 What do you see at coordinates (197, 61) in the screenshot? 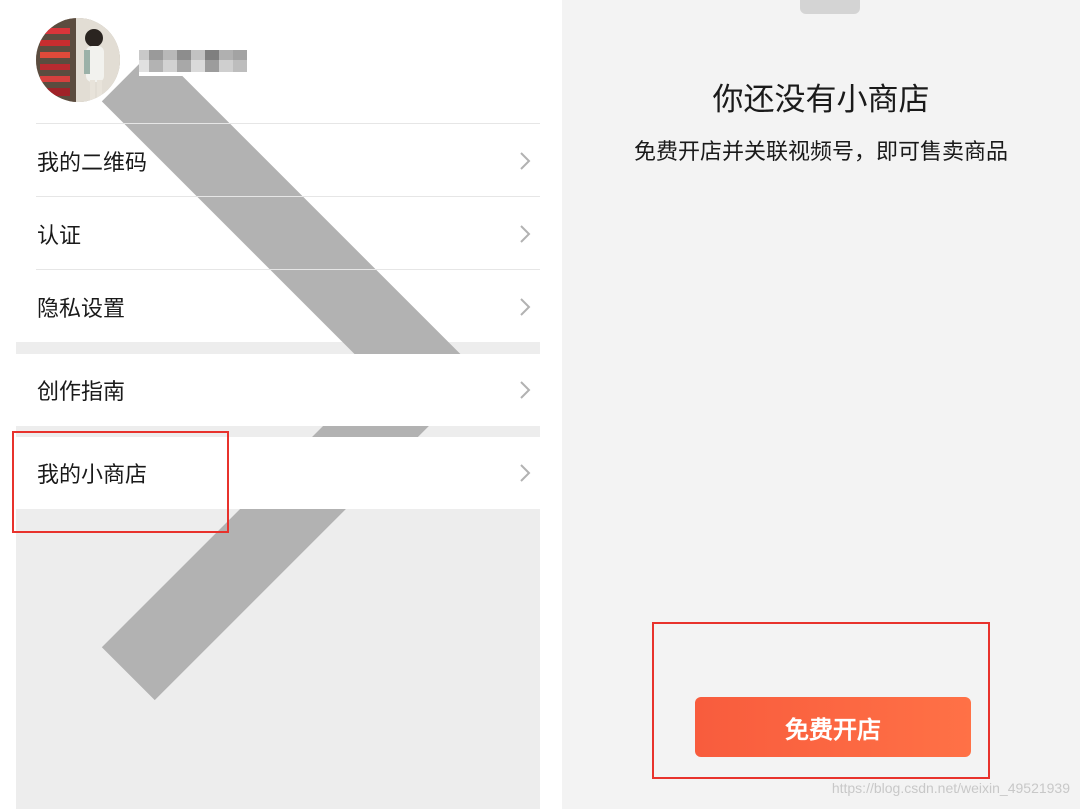
I see `username-blurred` at bounding box center [197, 61].